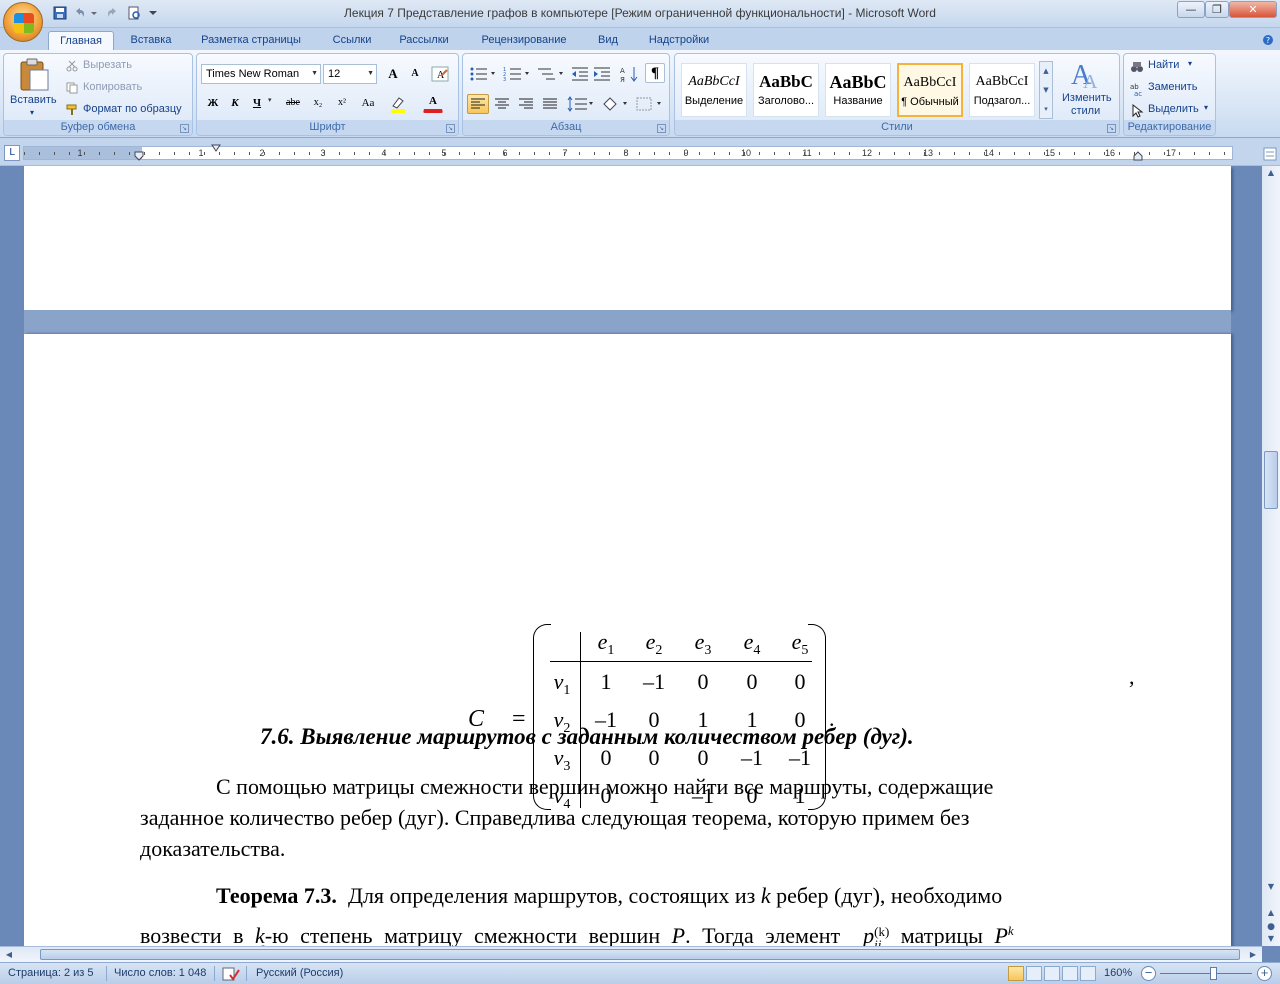  Describe the element at coordinates (1264, 973) in the screenshot. I see `zoom-in-icon: +` at that location.